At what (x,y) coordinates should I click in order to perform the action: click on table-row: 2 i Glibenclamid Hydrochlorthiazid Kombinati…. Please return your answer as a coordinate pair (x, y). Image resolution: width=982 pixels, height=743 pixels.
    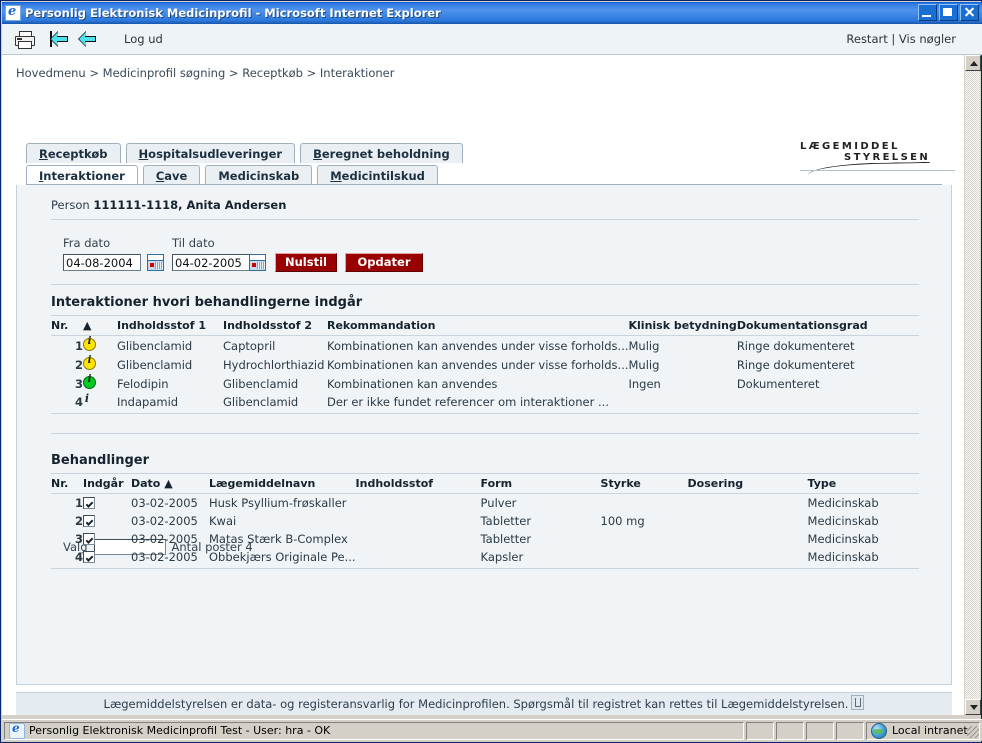
    Looking at the image, I should click on (485, 364).